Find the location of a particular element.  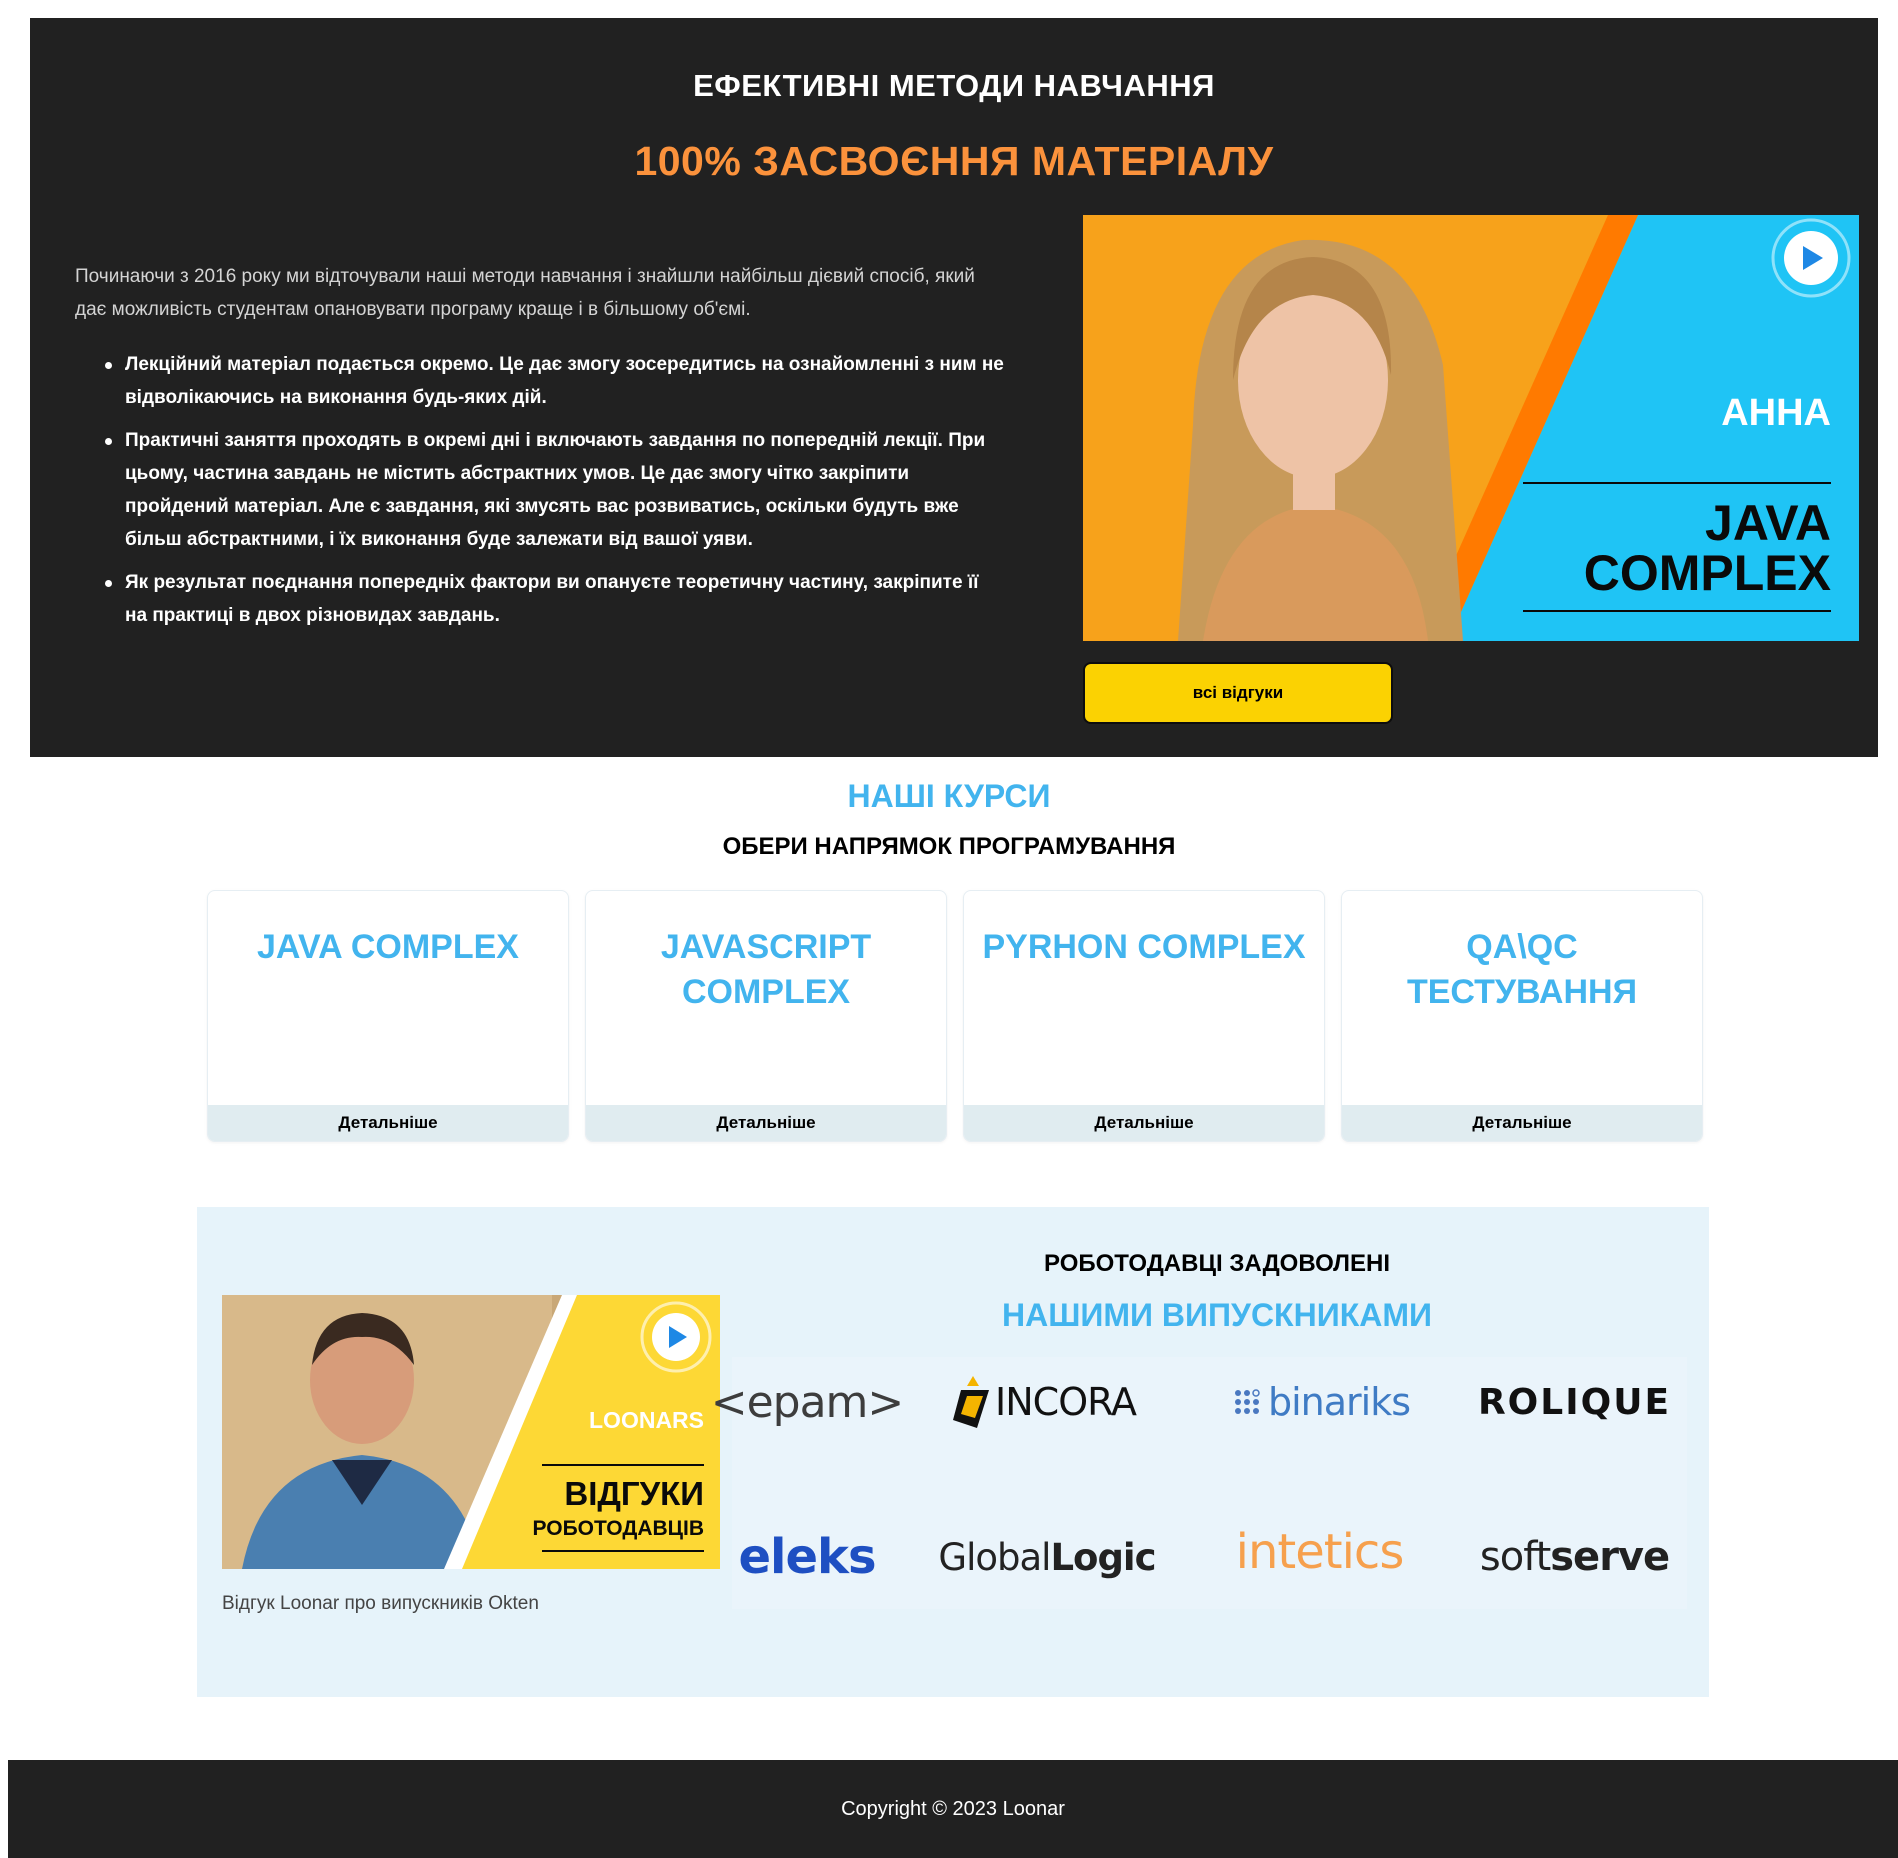

video-thumbnail-graphic: LOONARS ВІДГУКИ РОБОТОДАВЦІВ is located at coordinates (471, 1432).